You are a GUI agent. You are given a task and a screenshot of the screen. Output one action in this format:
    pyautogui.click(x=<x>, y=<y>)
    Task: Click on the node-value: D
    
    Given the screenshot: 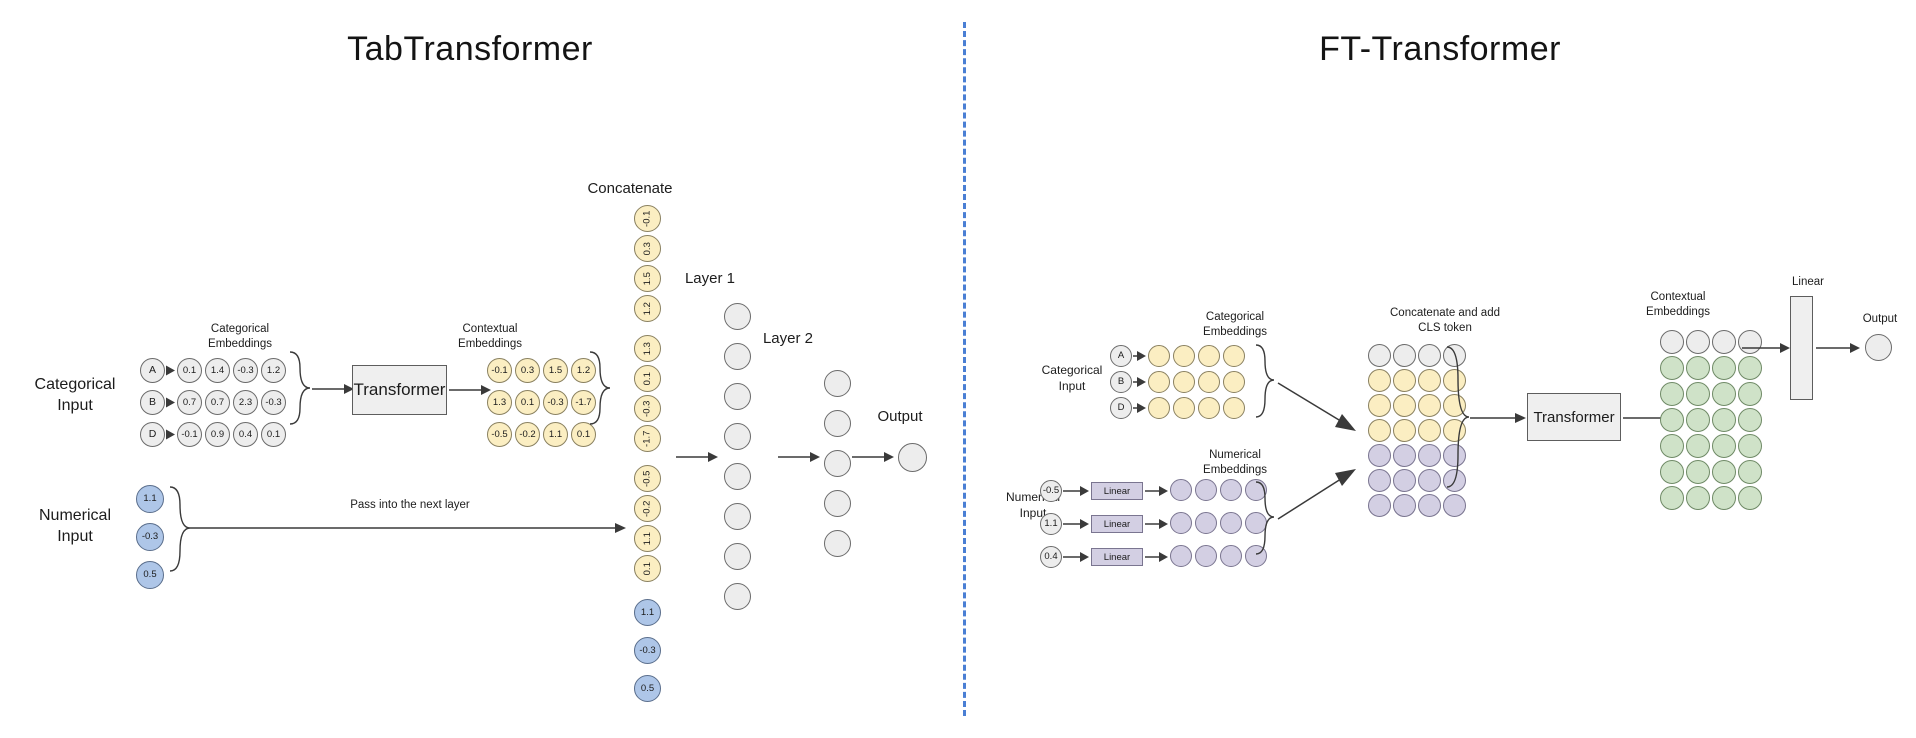 What is the action you would take?
    pyautogui.click(x=152, y=434)
    